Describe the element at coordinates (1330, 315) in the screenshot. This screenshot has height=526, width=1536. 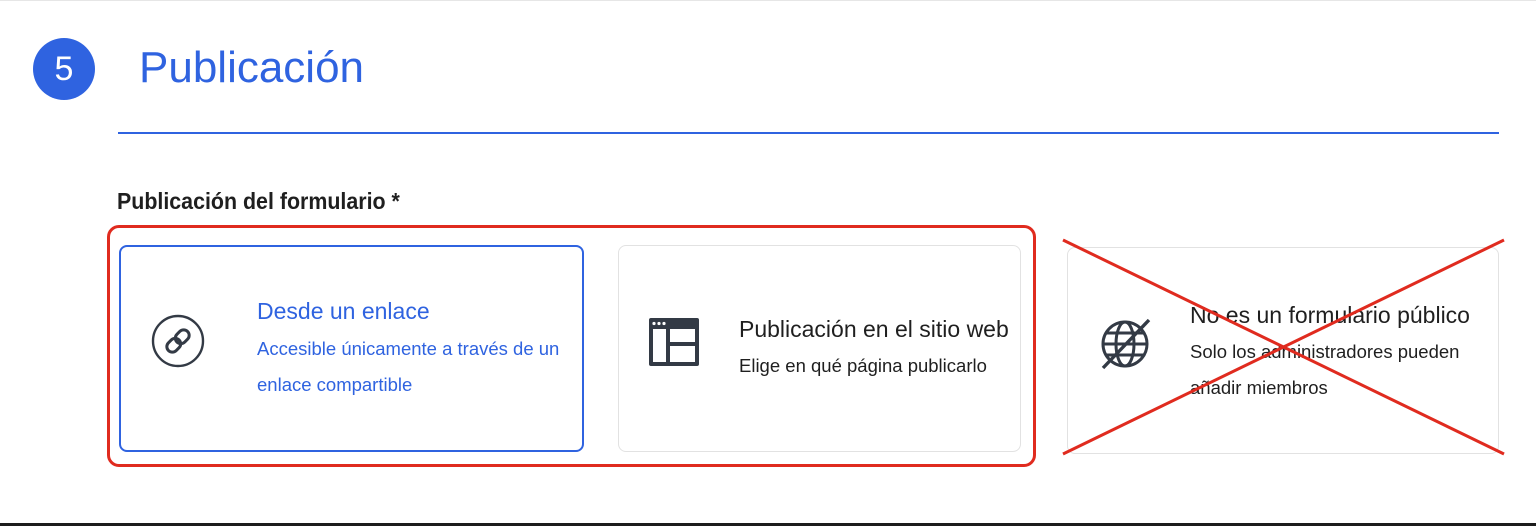
I see `option-title: No es un formulario público` at that location.